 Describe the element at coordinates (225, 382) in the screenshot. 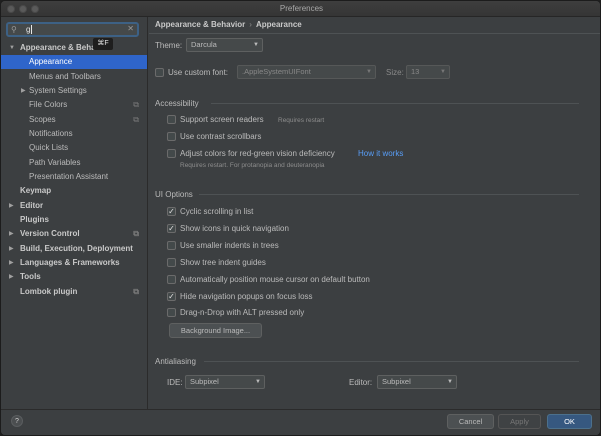

I see `ide-antialiasing-select: Subpixel ▼` at that location.